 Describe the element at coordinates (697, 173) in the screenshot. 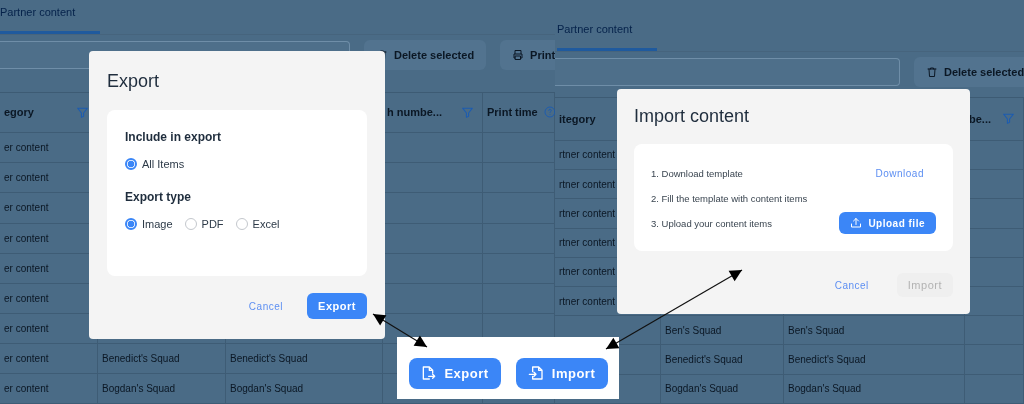

I see `step-text: 1. Download template` at that location.